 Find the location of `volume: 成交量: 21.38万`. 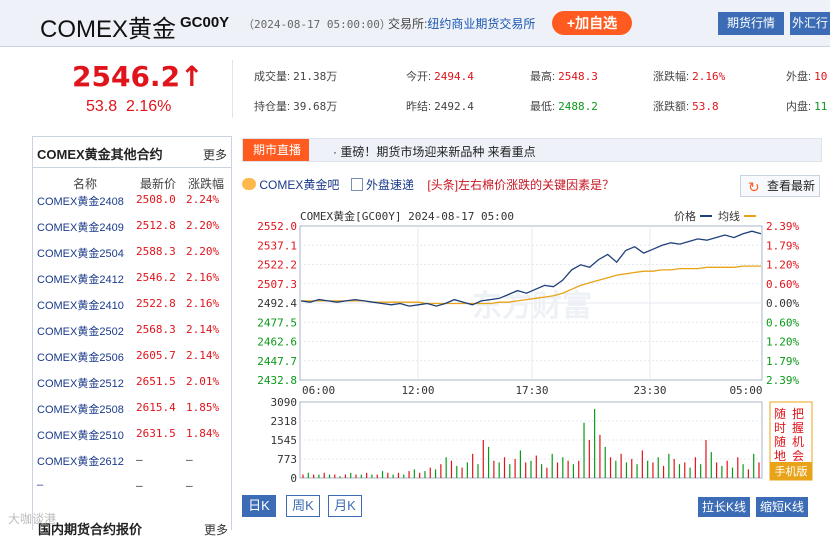

volume: 成交量: 21.38万 is located at coordinates (296, 76).